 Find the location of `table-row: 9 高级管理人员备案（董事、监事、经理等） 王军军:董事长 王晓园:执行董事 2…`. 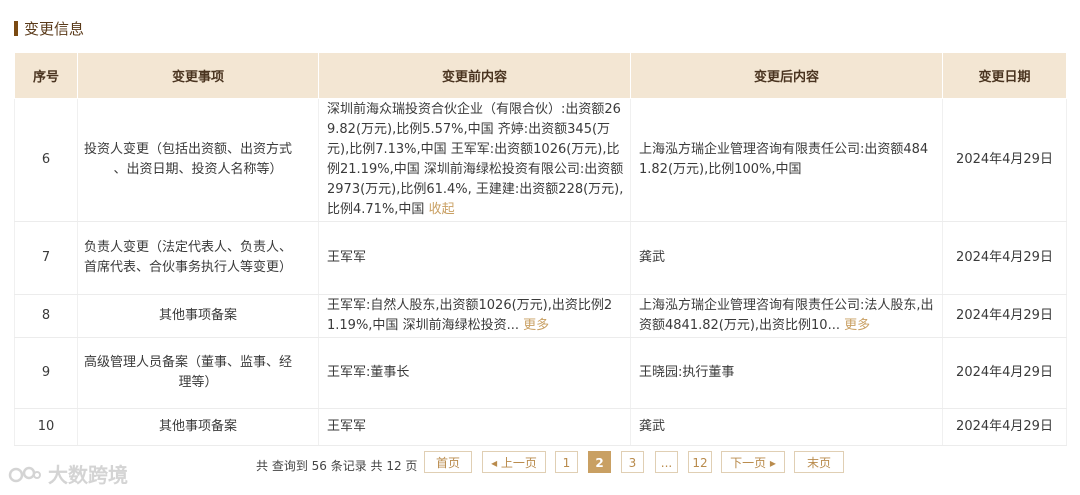

table-row: 9 高级管理人员备案（董事、监事、经理等） 王军军:董事长 王晓园:执行董事 2… is located at coordinates (540, 373).